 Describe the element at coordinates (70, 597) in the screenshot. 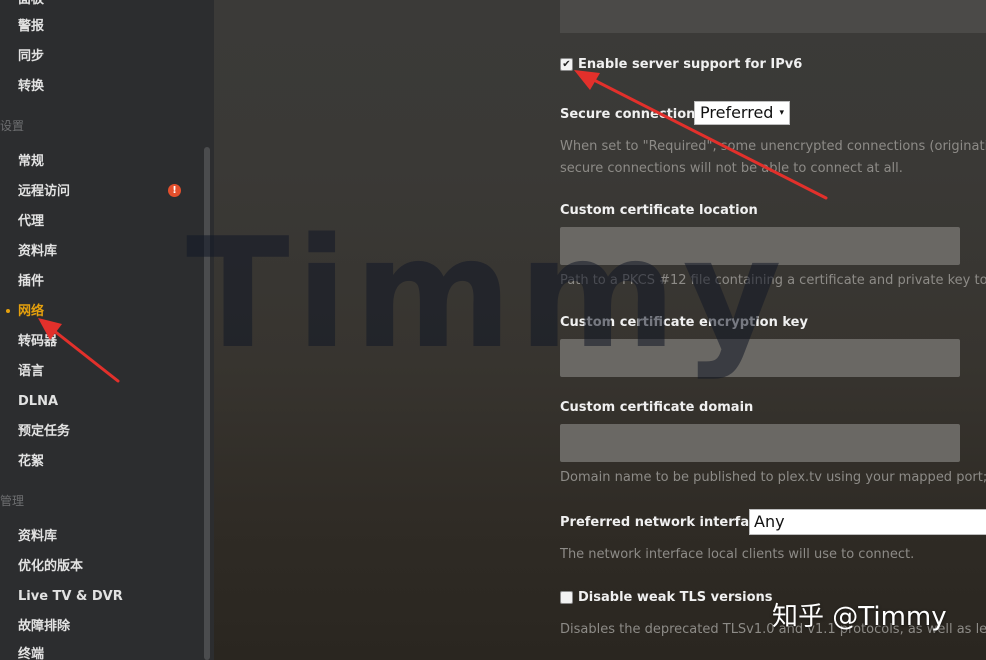

I see `sidebar-item-live-tv-dvr: Live TV & DVR` at that location.